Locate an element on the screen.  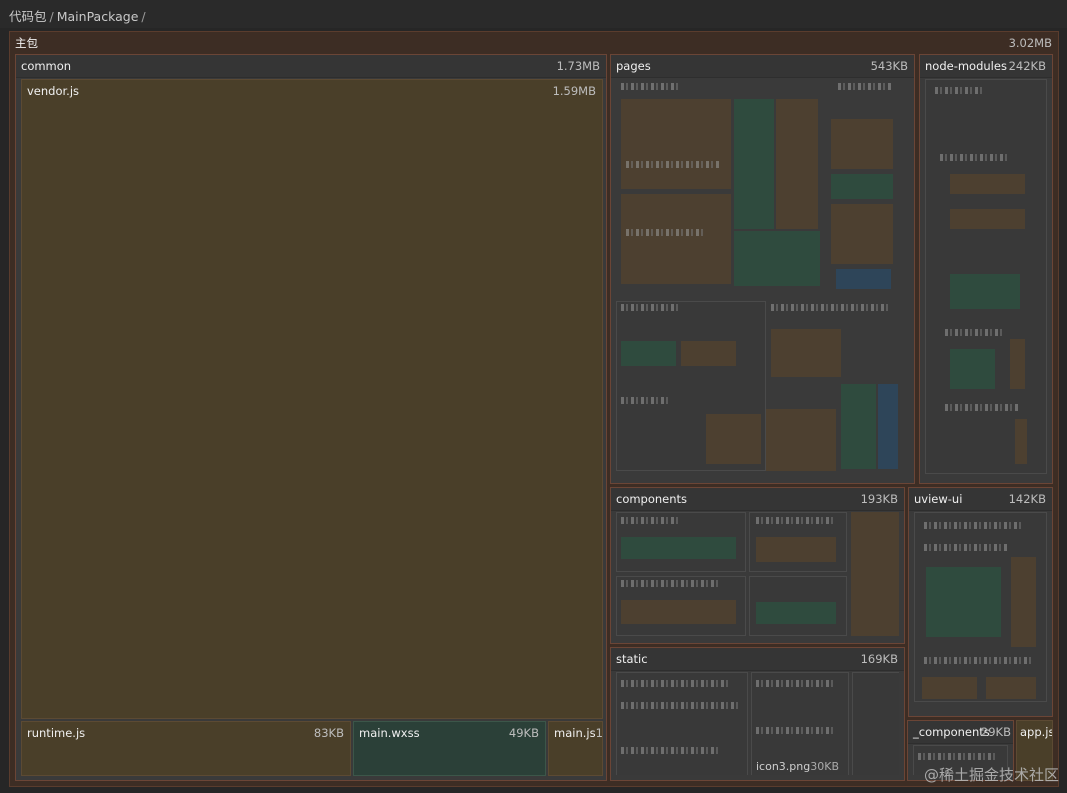
breadcrumb-item-code-package: 代码包 is located at coordinates (28, 16).